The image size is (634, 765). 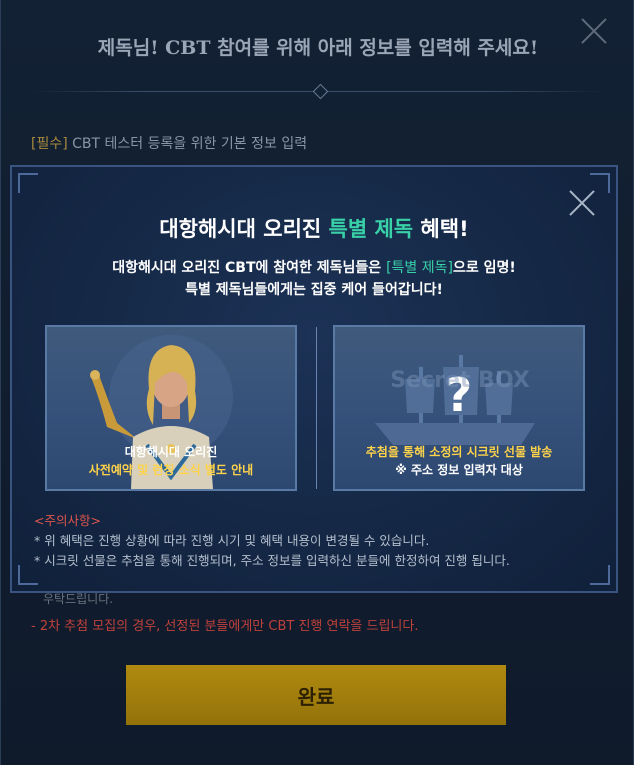 I want to click on modal-desc-line1: 대항해시대 오리진 CBT에 참여한 제독님들은 [특별 제독]으로 임명!, so click(x=314, y=268).